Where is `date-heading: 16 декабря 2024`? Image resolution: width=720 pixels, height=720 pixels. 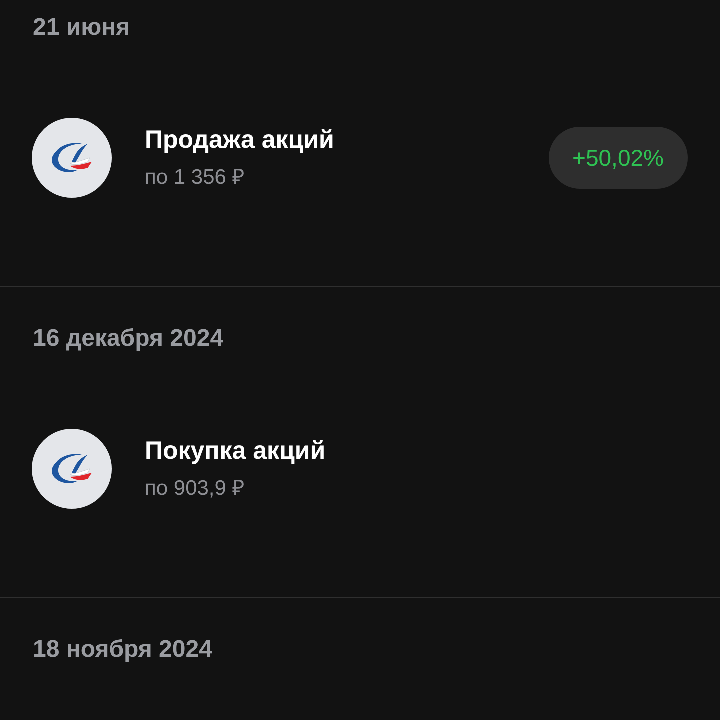
date-heading: 16 декабря 2024 is located at coordinates (128, 339).